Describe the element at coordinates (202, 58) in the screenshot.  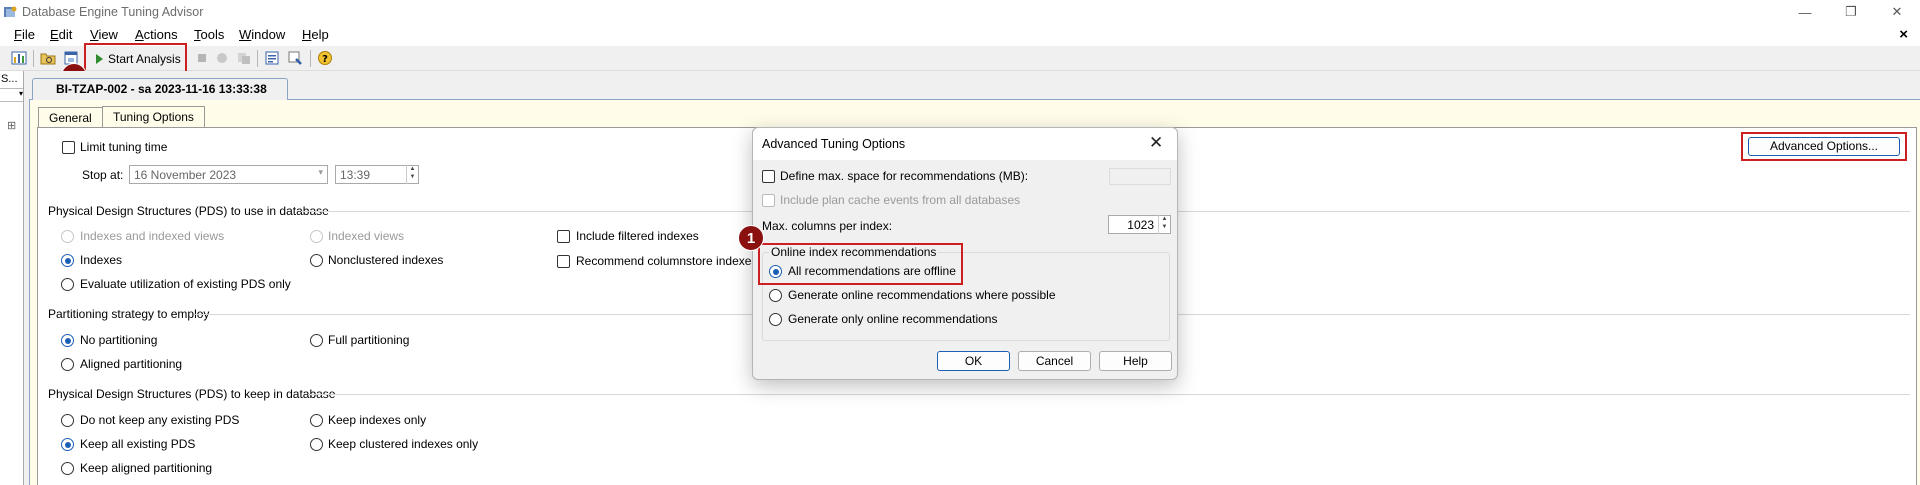
I see `stop-icon` at that location.